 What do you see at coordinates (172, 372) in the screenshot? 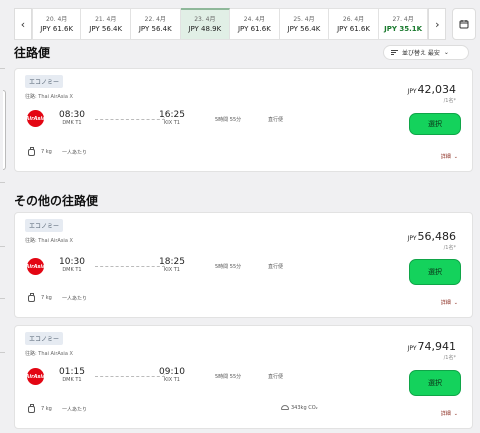
I see `arrival-time: 09:10` at bounding box center [172, 372].